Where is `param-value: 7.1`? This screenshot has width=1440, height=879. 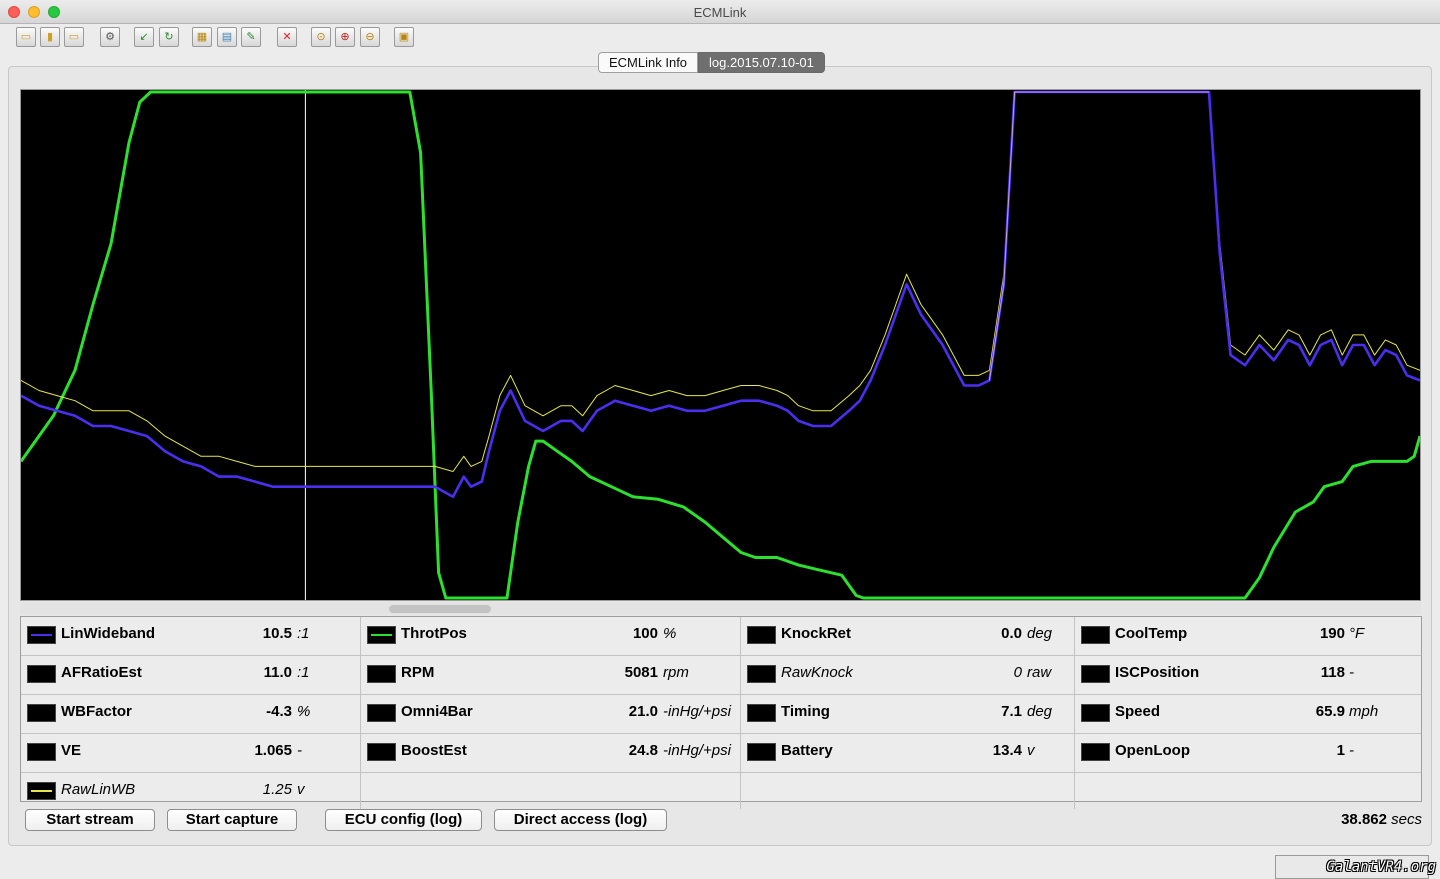 param-value: 7.1 is located at coordinates (1011, 711).